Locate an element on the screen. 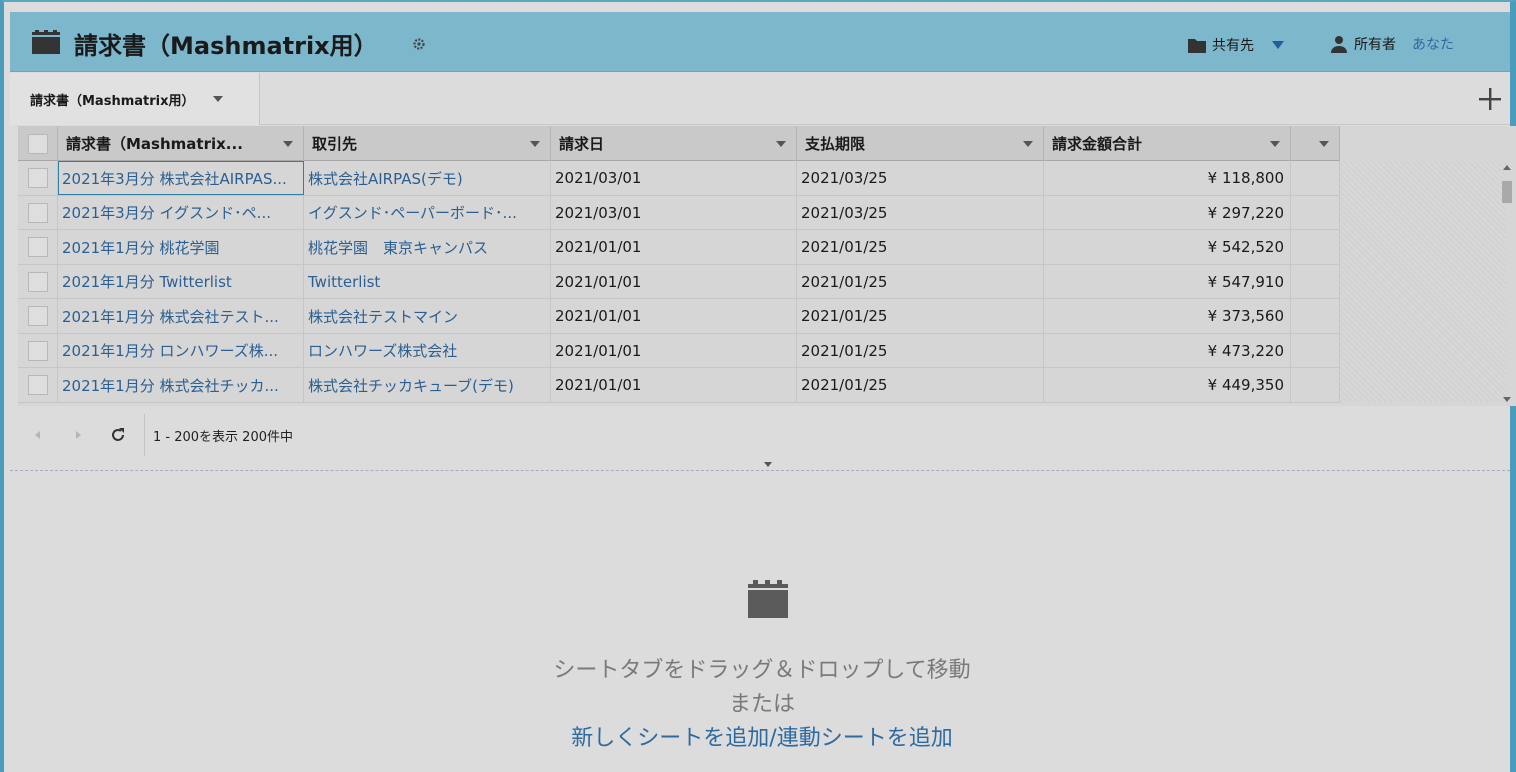 Image resolution: width=1516 pixels, height=772 pixels. cell-amount: ¥ 473,220 is located at coordinates (1167, 350).